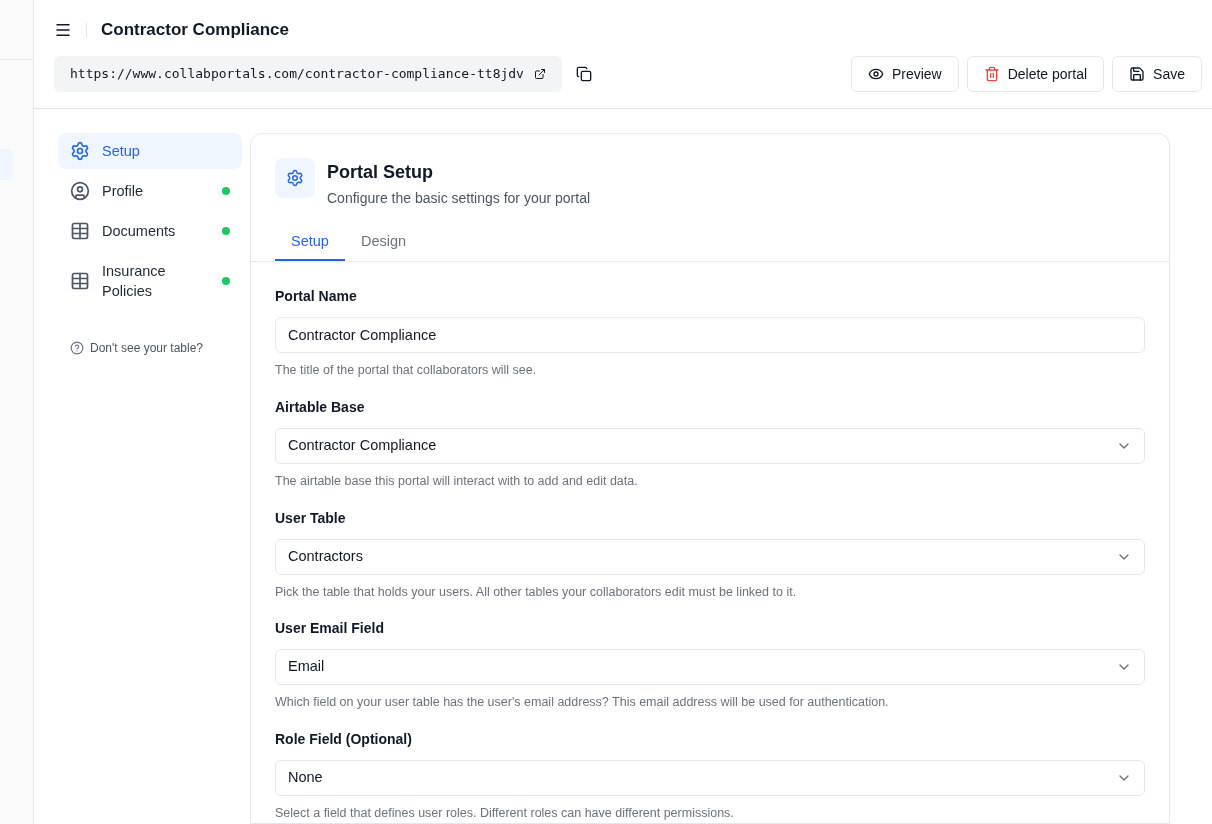 The width and height of the screenshot is (1212, 824). Describe the element at coordinates (330, 629) in the screenshot. I see `field-label: User Email Field` at that location.